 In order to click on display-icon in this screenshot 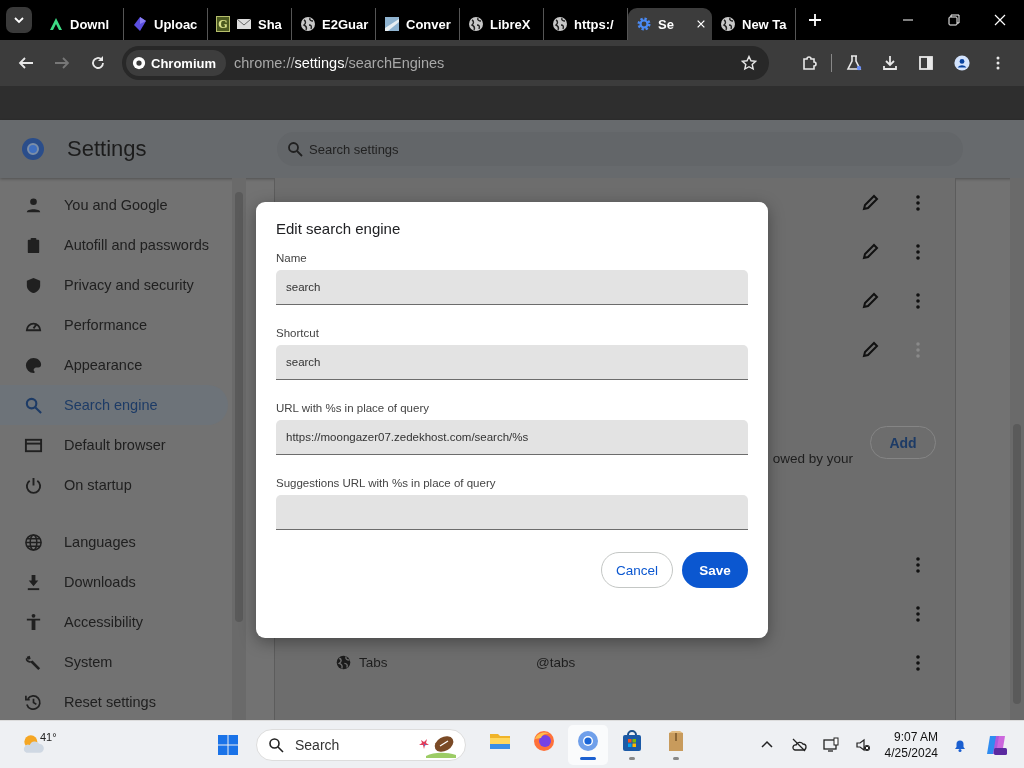, I will do `click(830, 744)`.